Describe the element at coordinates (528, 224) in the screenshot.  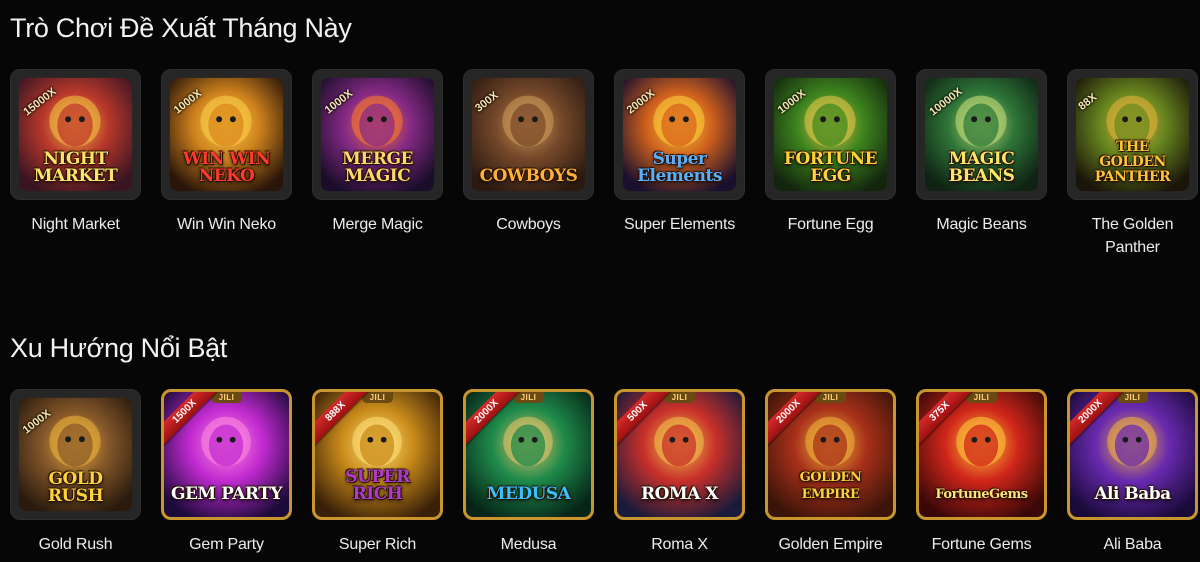
I see `game-title: Cowboys` at that location.